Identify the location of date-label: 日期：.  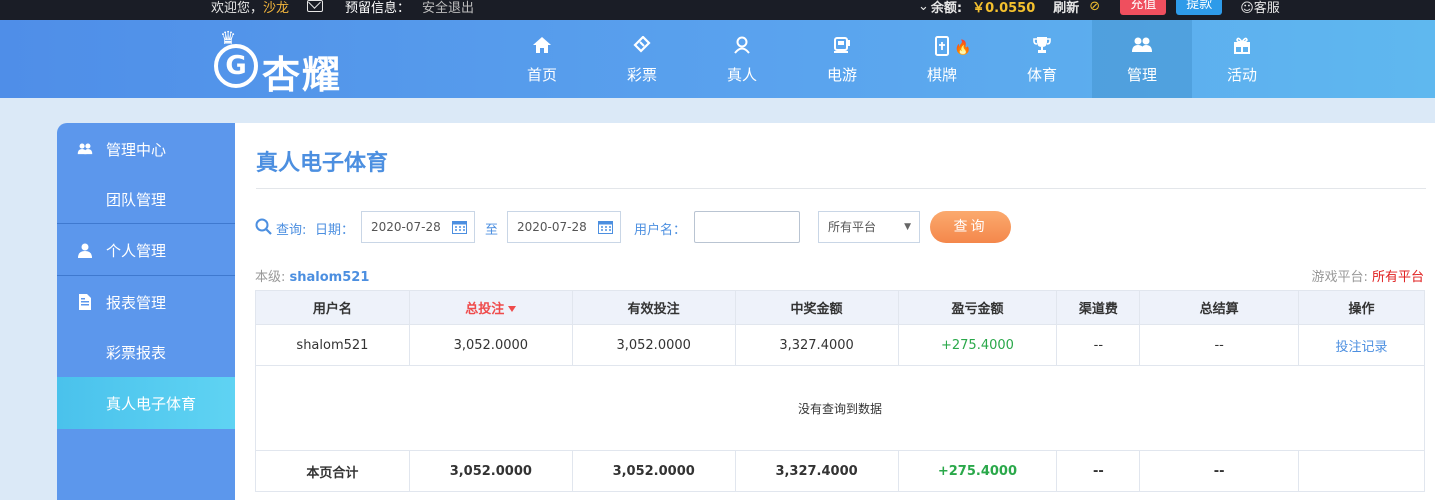
(335, 230).